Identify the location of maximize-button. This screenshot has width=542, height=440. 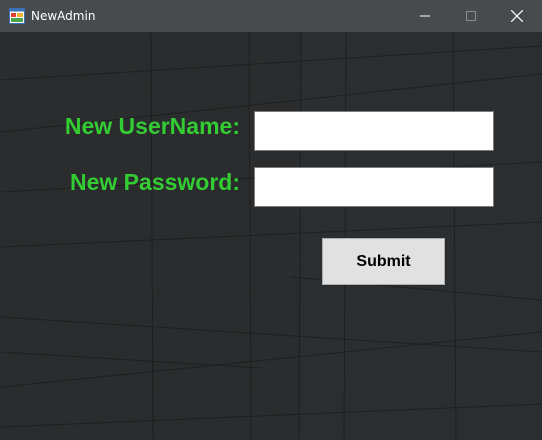
(471, 16).